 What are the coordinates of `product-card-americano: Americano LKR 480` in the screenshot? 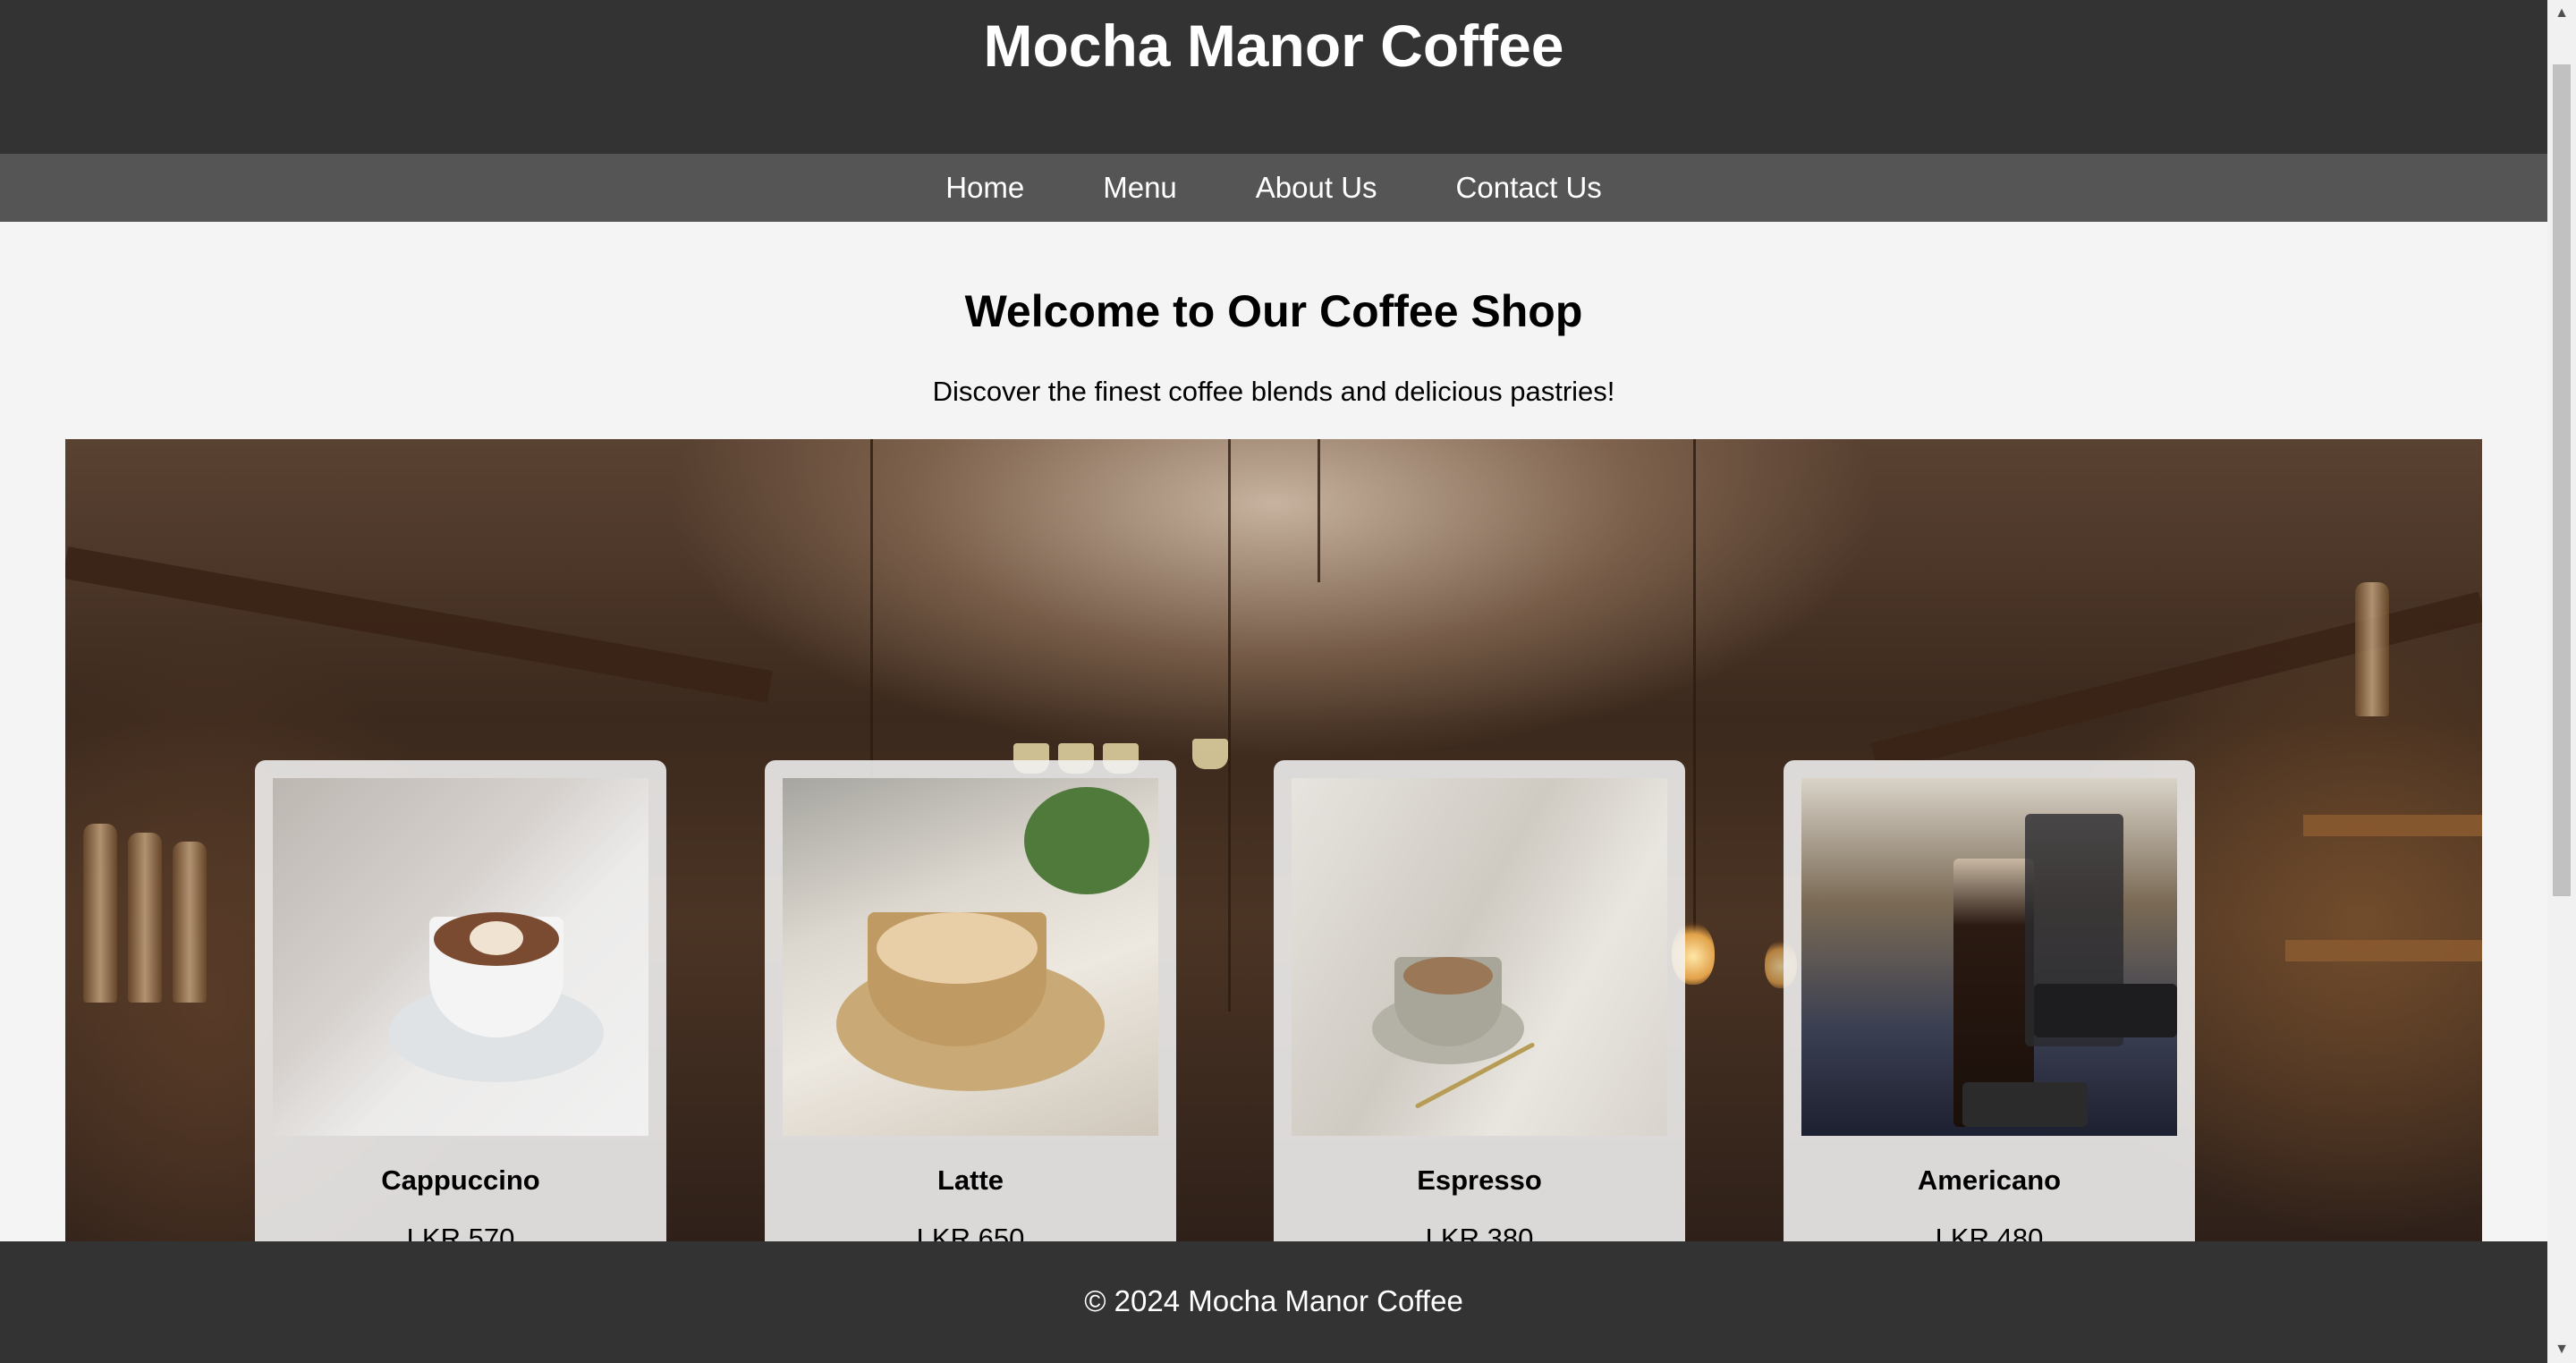 It's located at (1989, 1010).